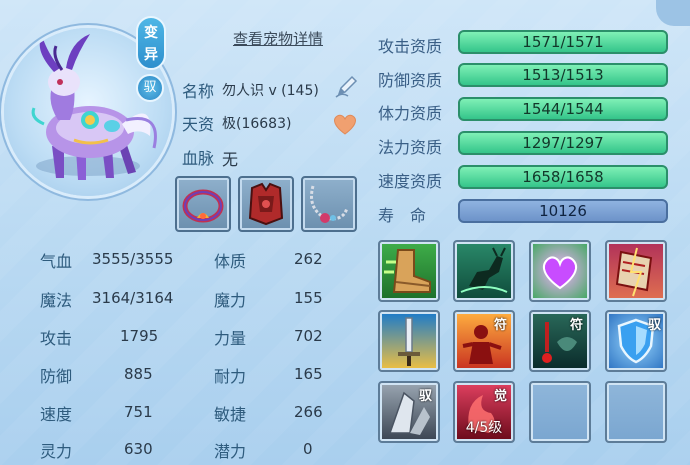 The image size is (690, 465). Describe the element at coordinates (563, 211) in the screenshot. I see `lifespan-bar: 10126` at that location.